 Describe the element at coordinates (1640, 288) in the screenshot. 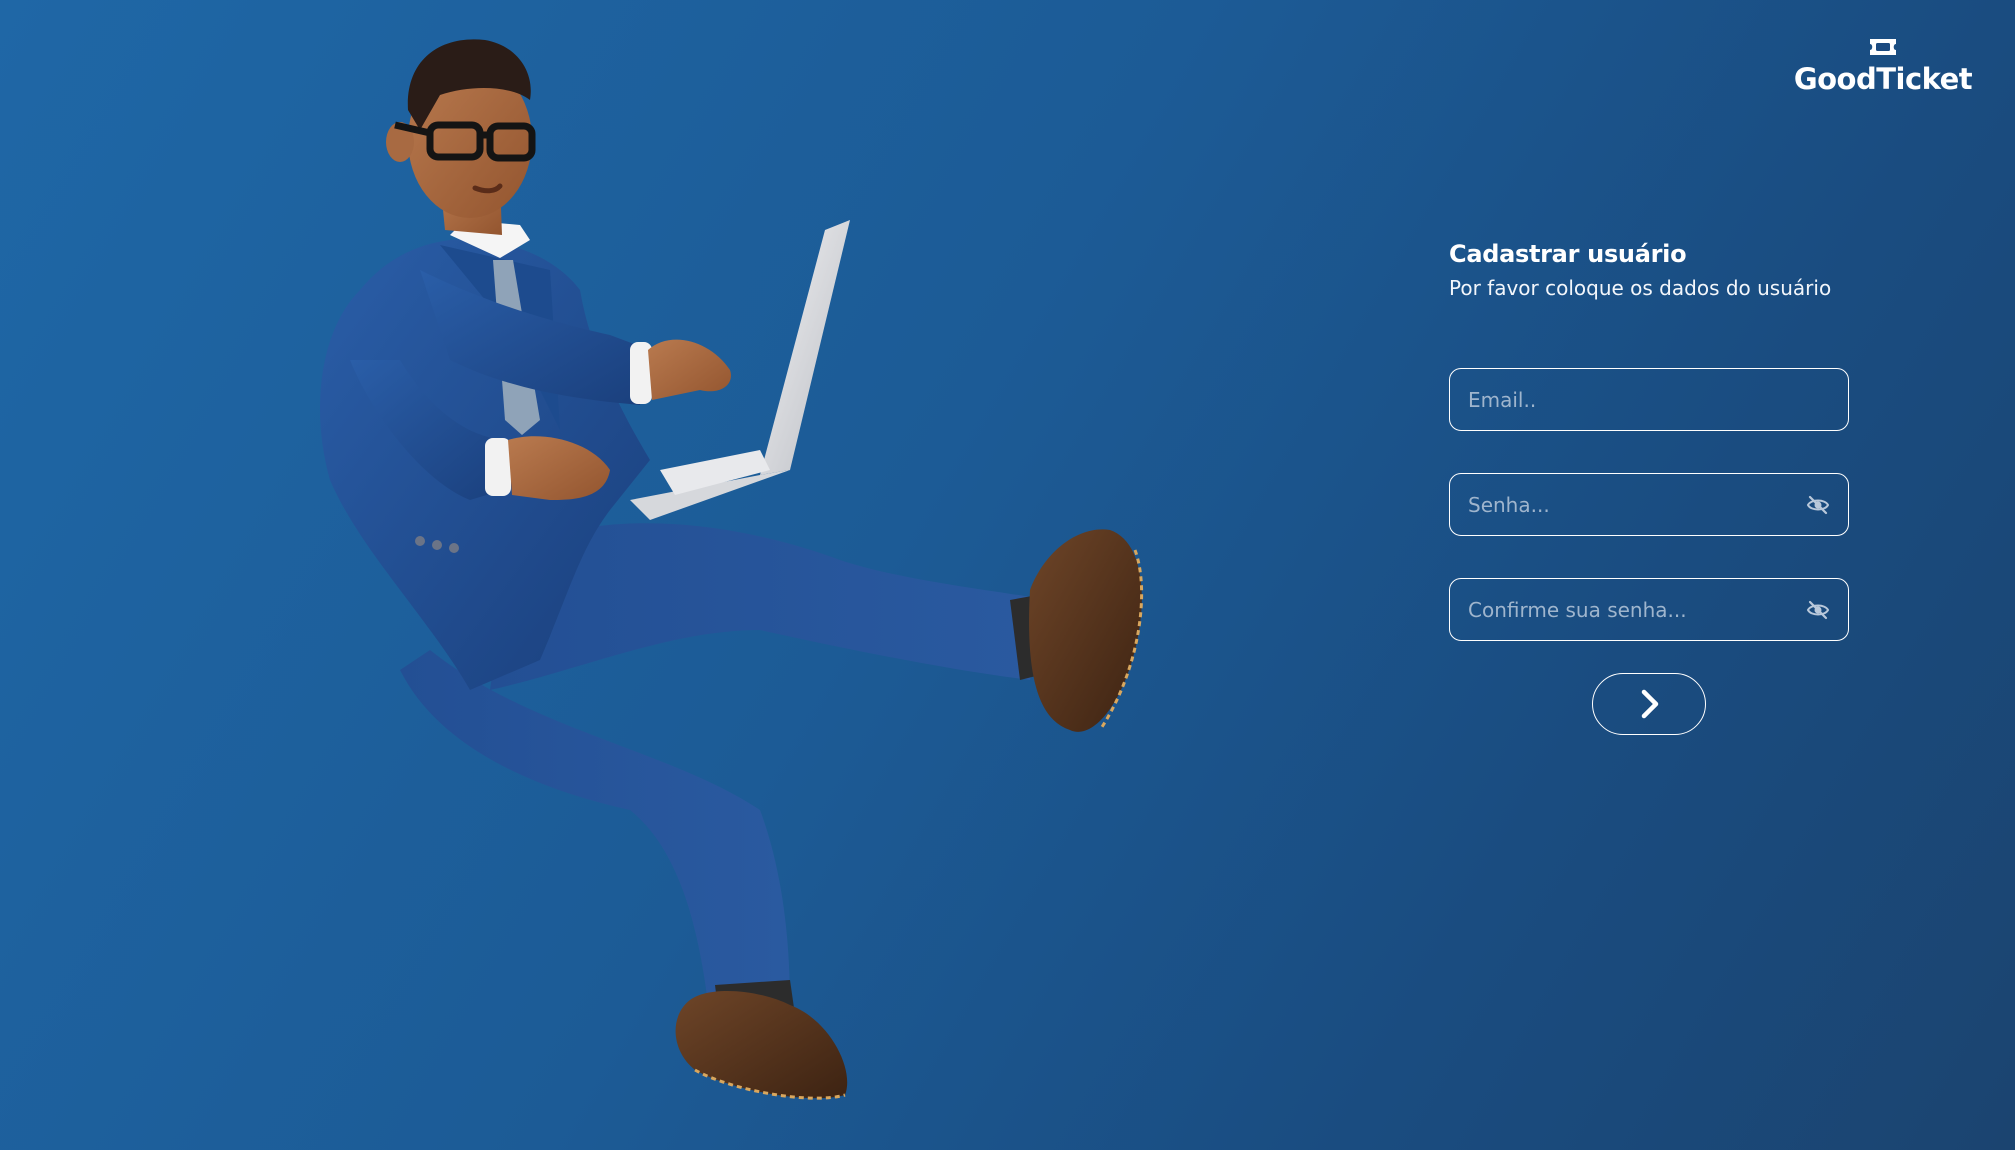

I see `form-subtitle: Por favor coloque os dados do usuário` at that location.